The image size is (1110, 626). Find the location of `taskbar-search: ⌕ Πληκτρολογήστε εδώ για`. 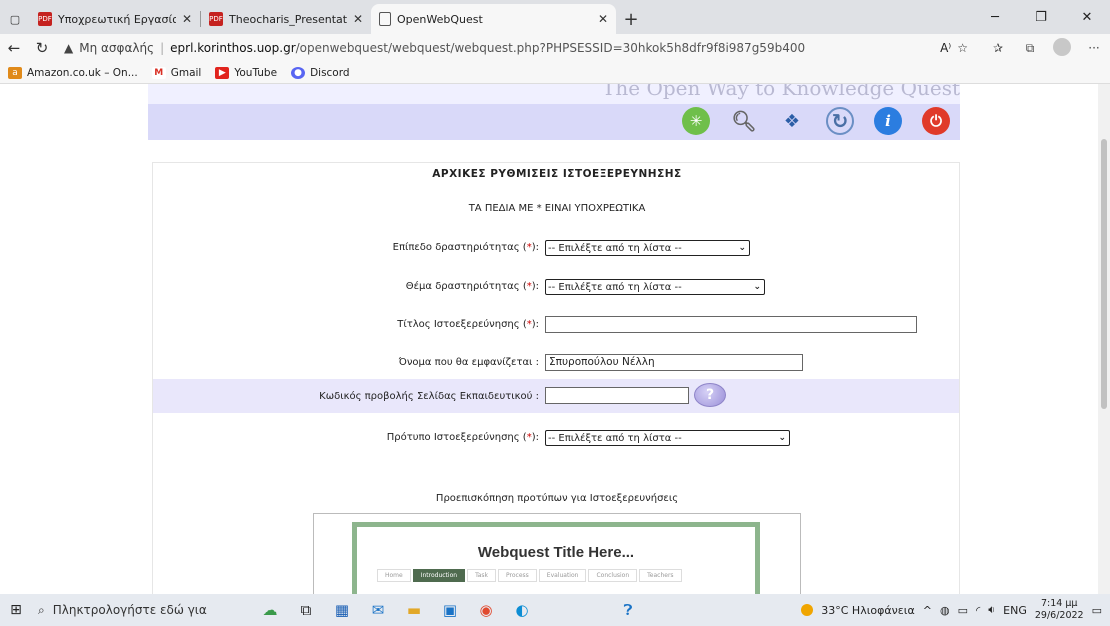

taskbar-search: ⌕ Πληκτρολογήστε εδώ για is located at coordinates (142, 610).